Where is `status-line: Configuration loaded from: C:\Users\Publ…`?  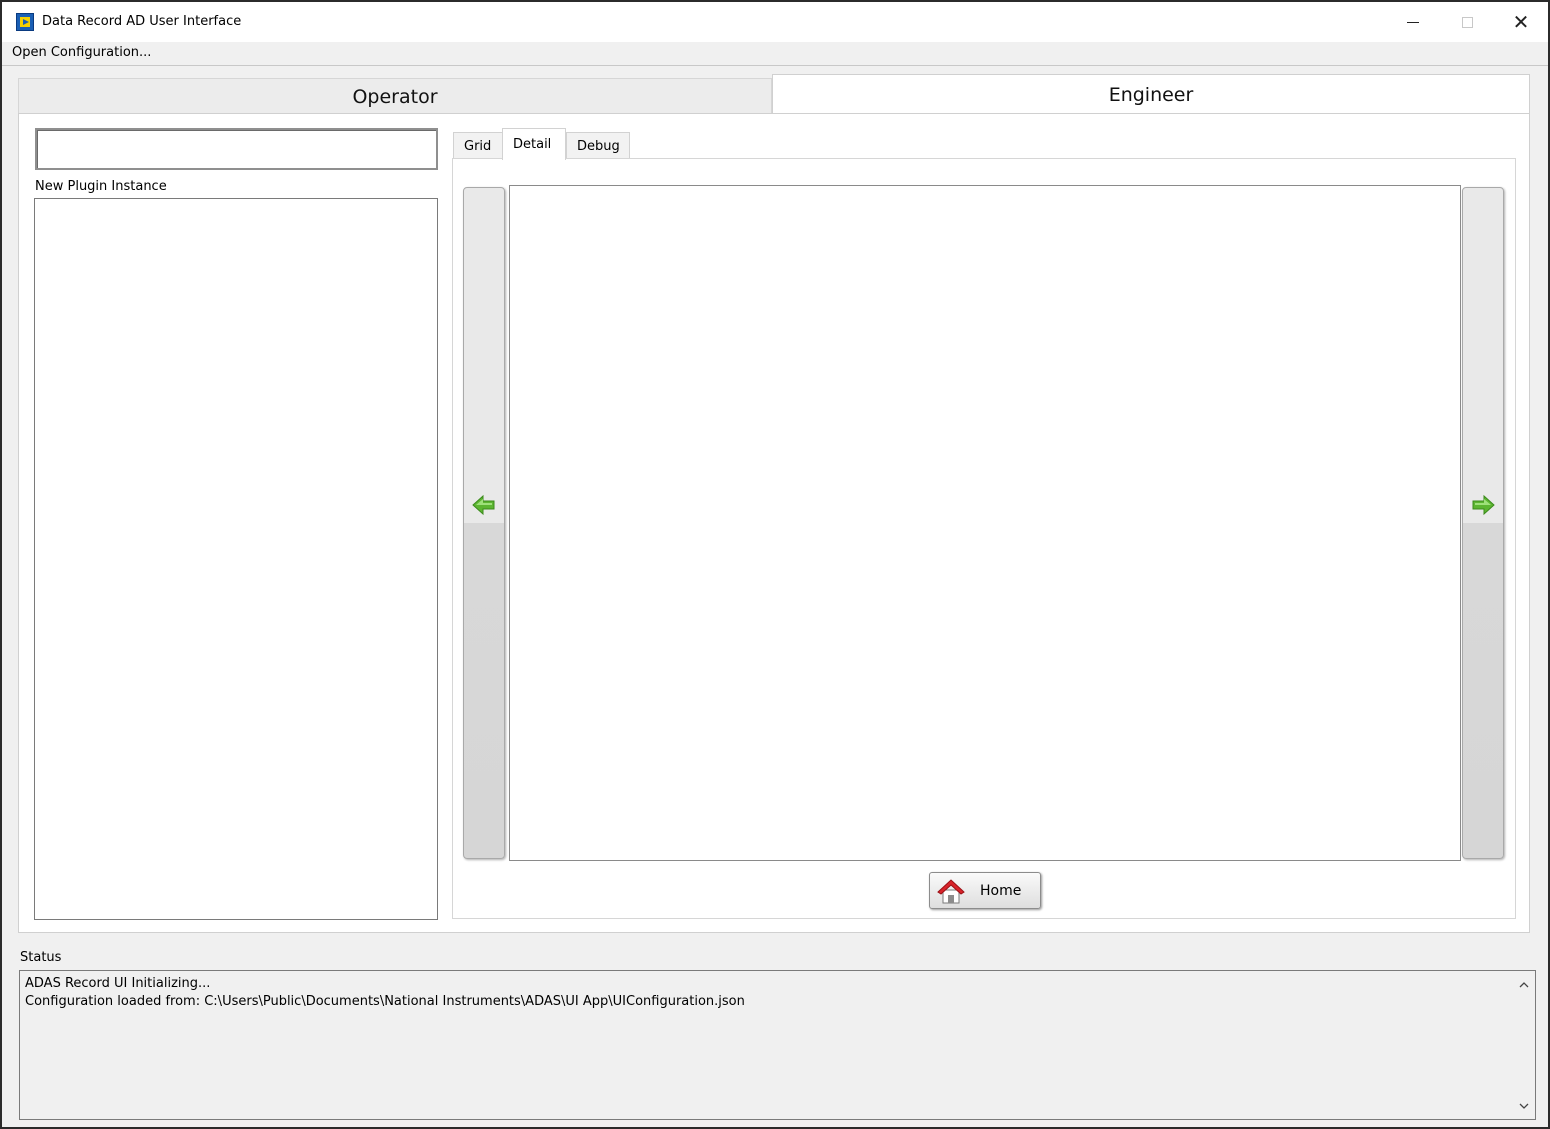
status-line: Configuration loaded from: C:\Users\Publ… is located at coordinates (385, 1001).